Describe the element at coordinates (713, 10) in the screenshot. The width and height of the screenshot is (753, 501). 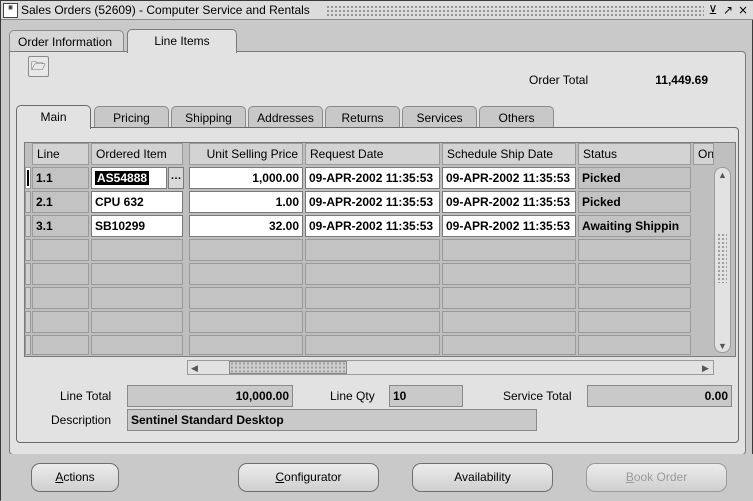
I see `minimize-icon: ⊻` at that location.